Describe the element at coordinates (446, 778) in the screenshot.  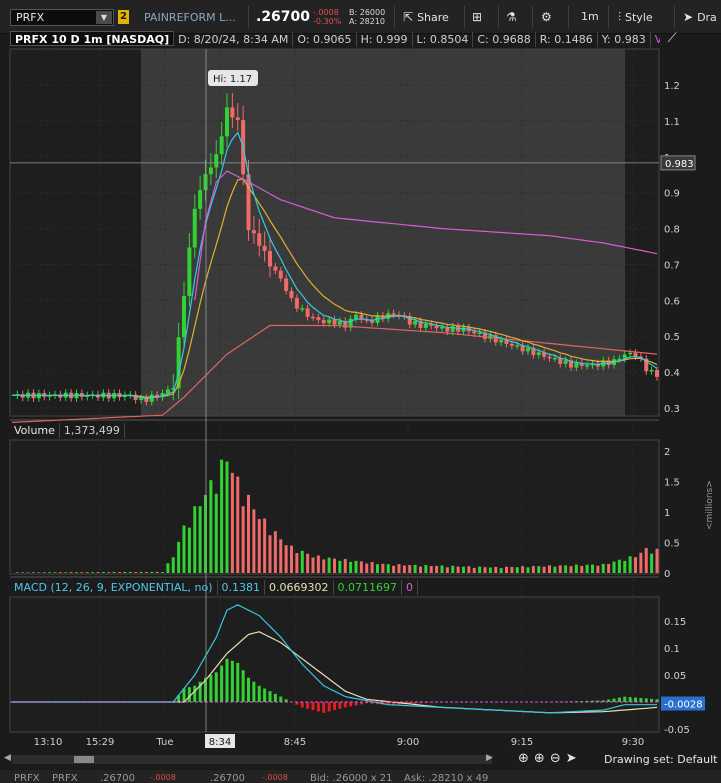
I see `footer-ask: Ask: .28210 x 49` at that location.